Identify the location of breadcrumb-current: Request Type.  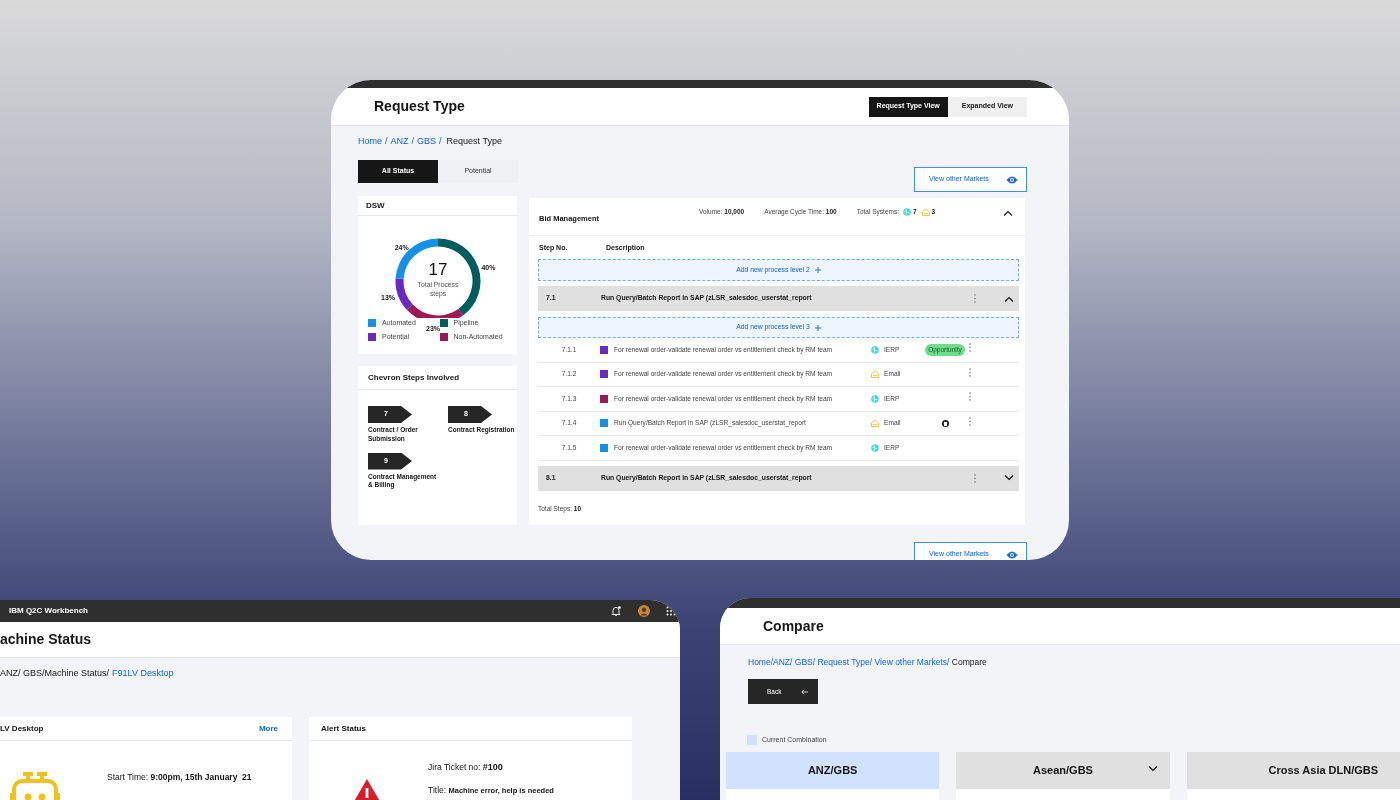
(474, 142).